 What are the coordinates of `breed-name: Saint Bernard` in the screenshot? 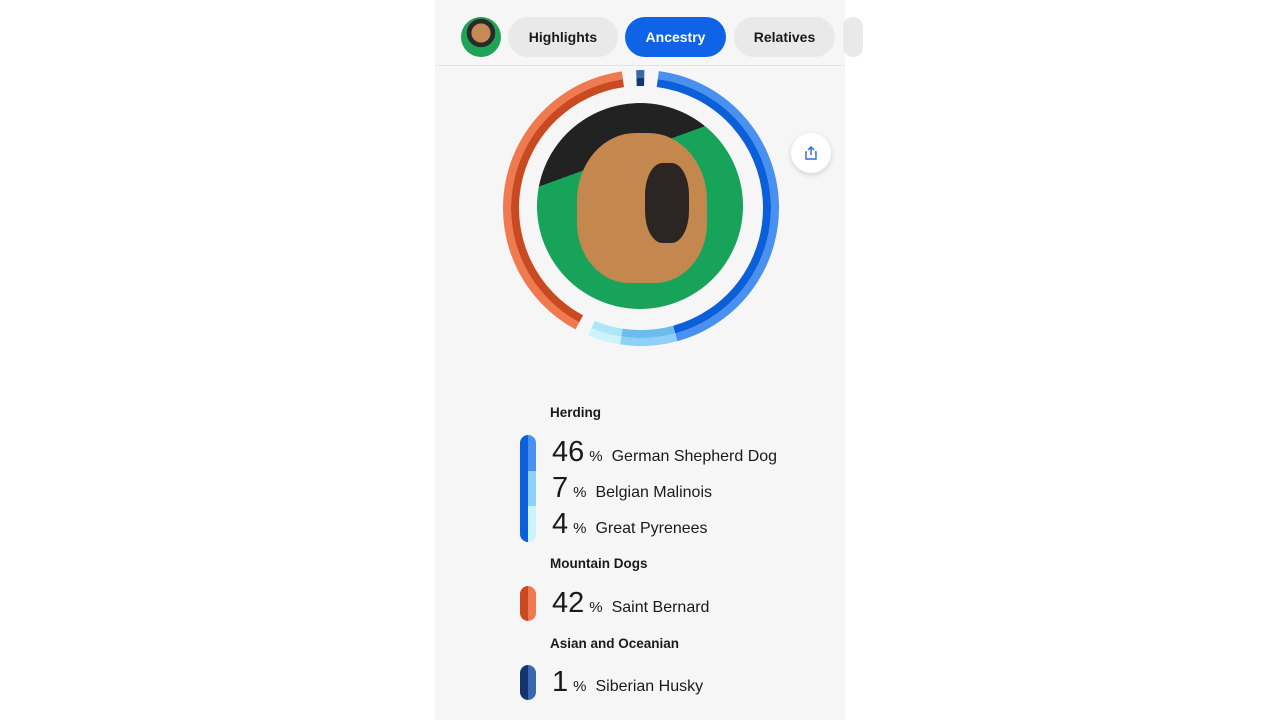 It's located at (660, 607).